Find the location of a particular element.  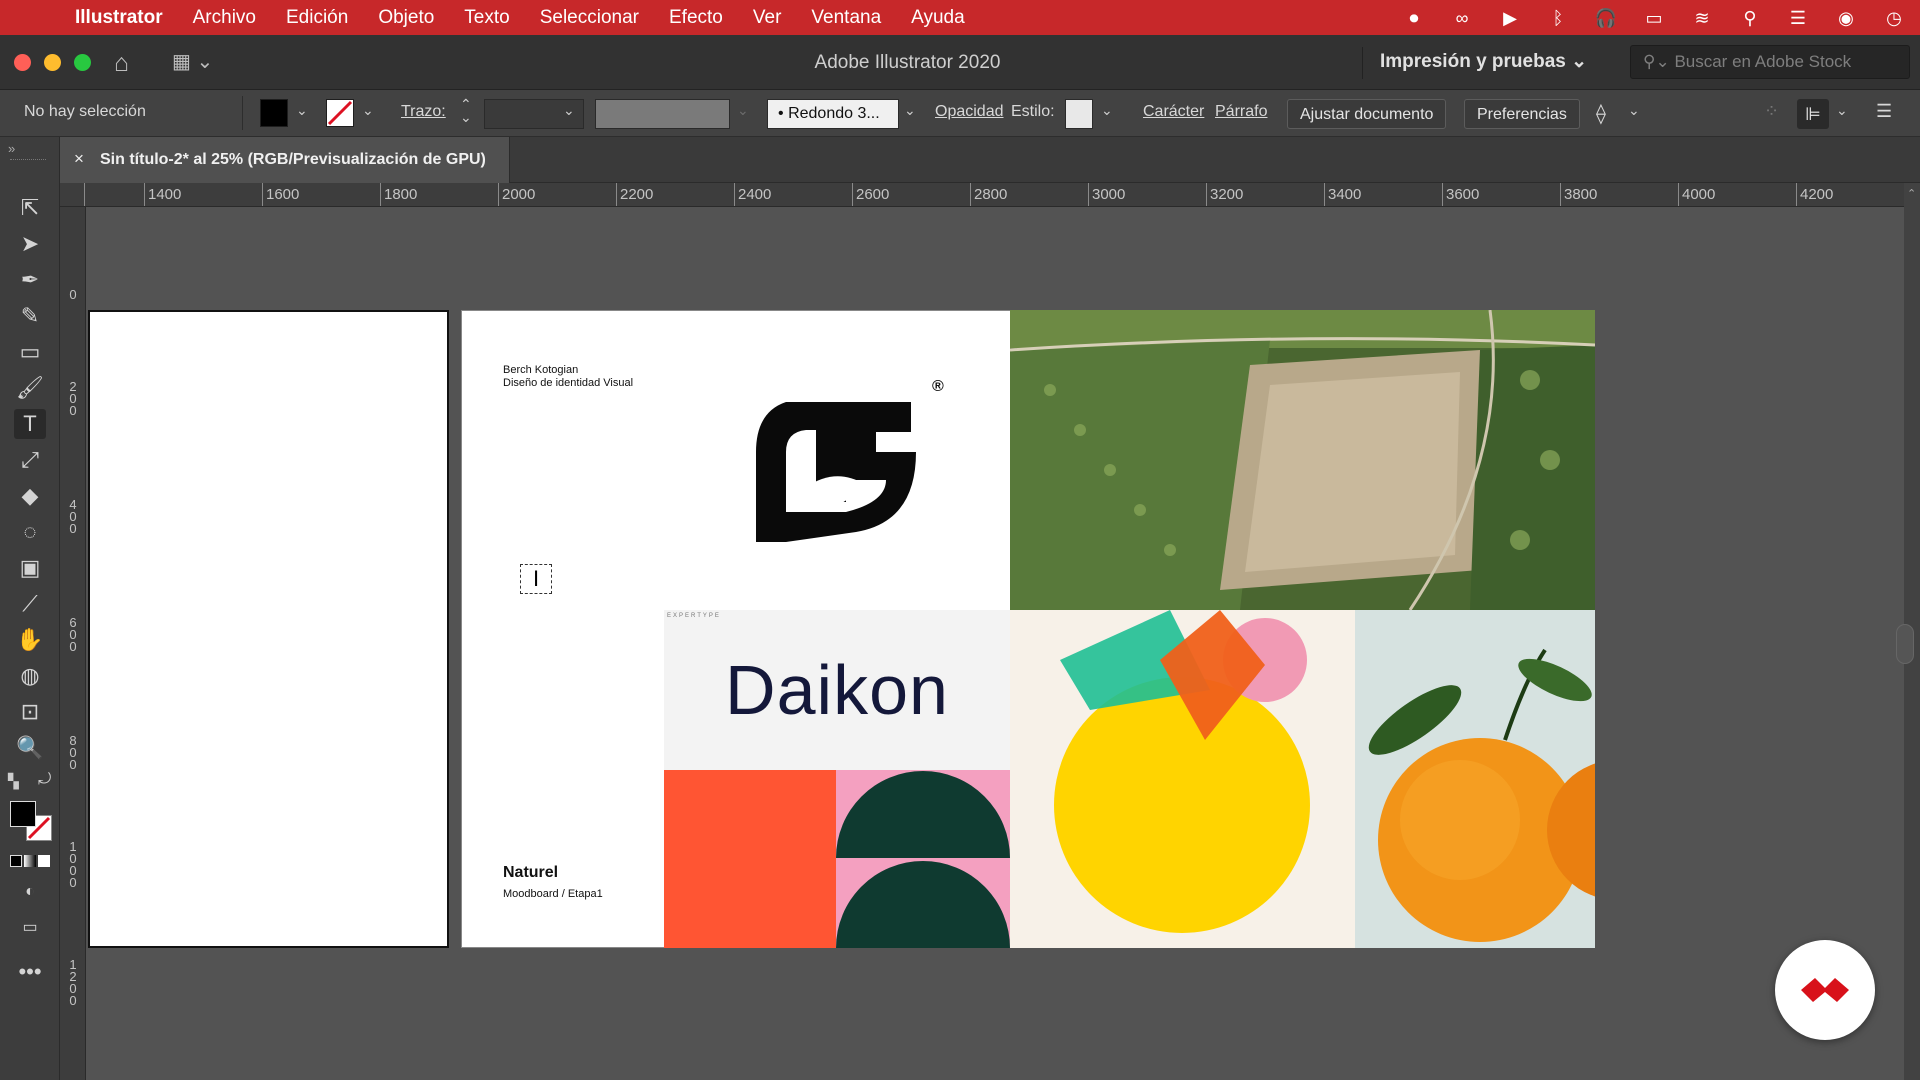

lasso-tool-icon: ◌ is located at coordinates (30, 532).